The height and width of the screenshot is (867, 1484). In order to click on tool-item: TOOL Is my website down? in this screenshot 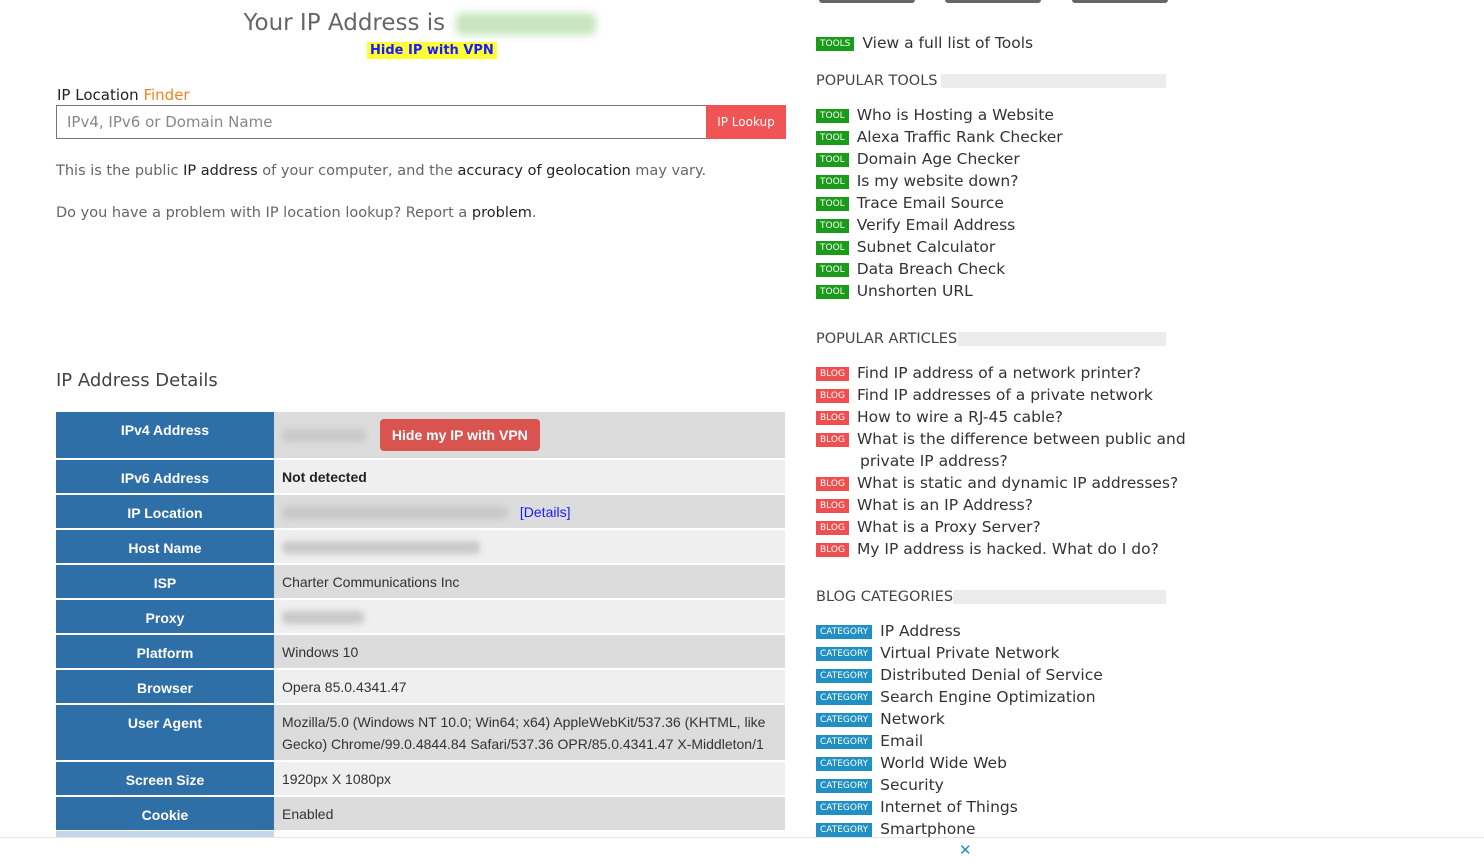, I will do `click(917, 181)`.